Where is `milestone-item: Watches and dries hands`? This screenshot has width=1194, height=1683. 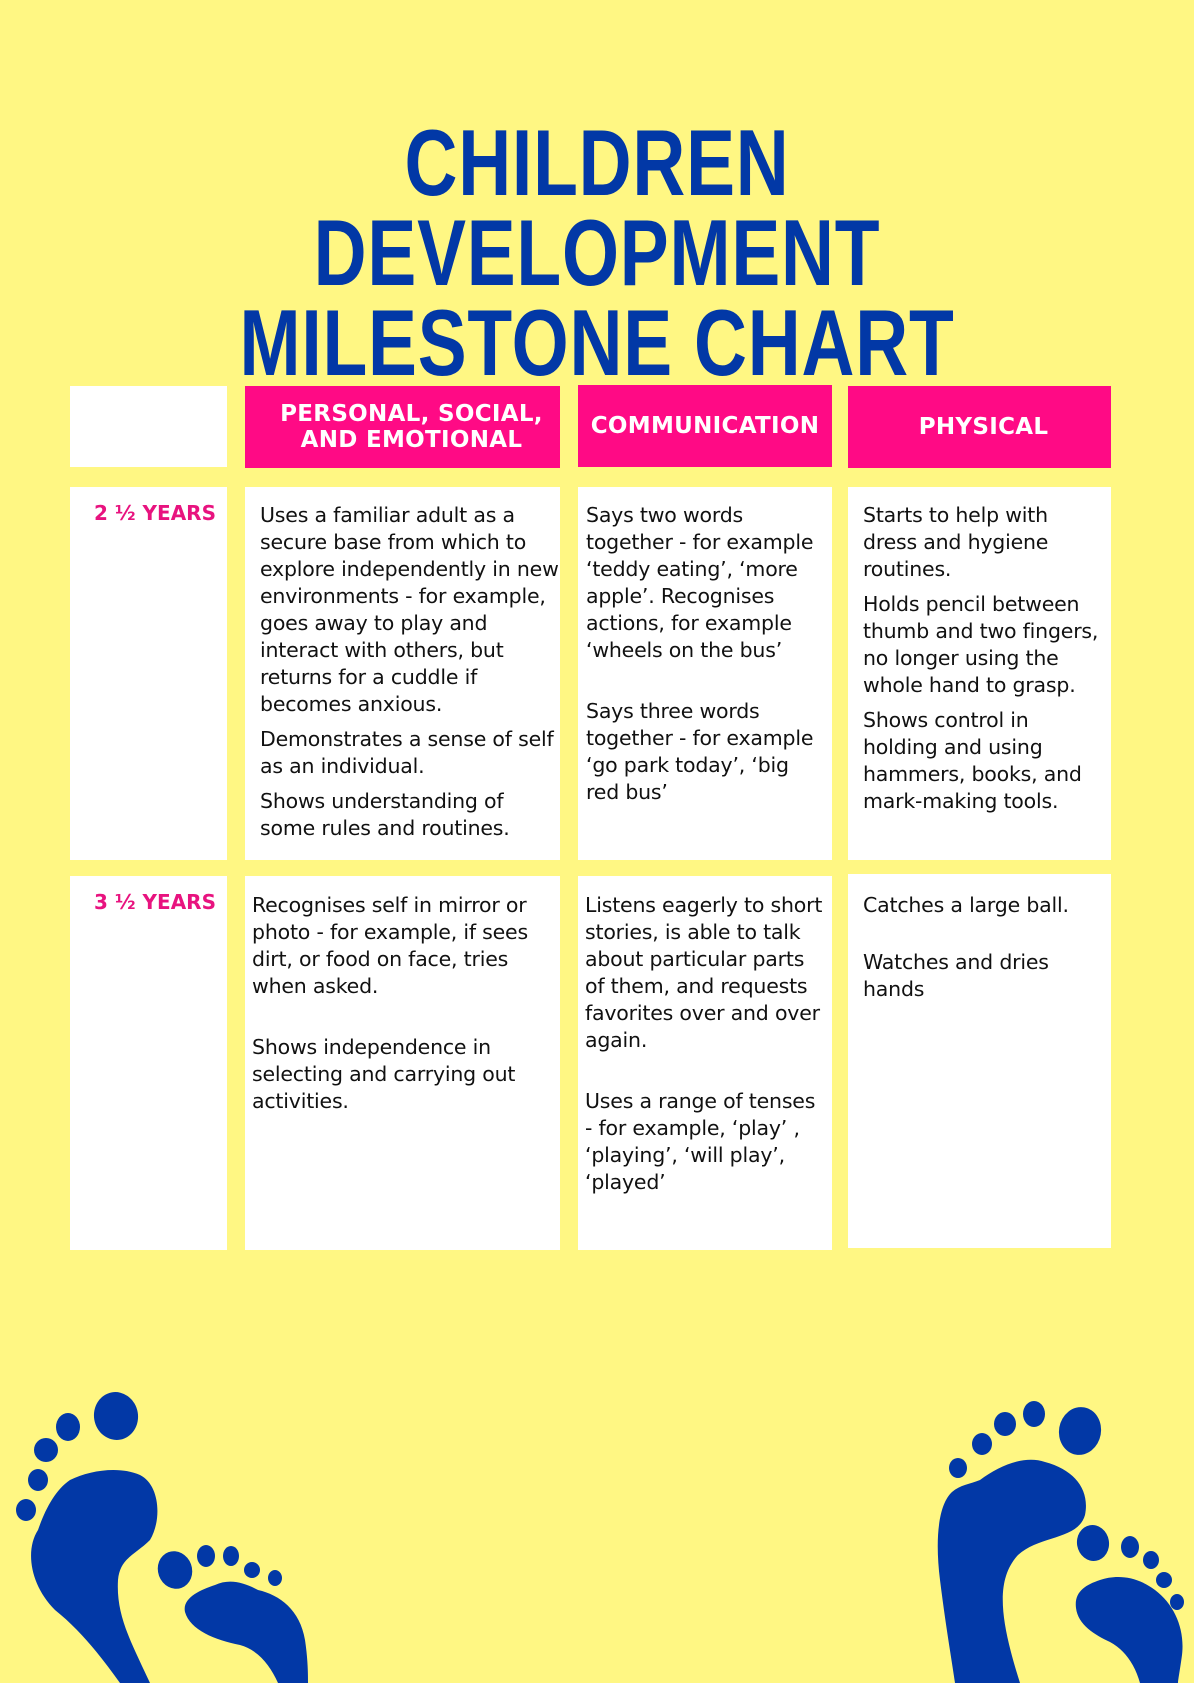 milestone-item: Watches and dries hands is located at coordinates (956, 975).